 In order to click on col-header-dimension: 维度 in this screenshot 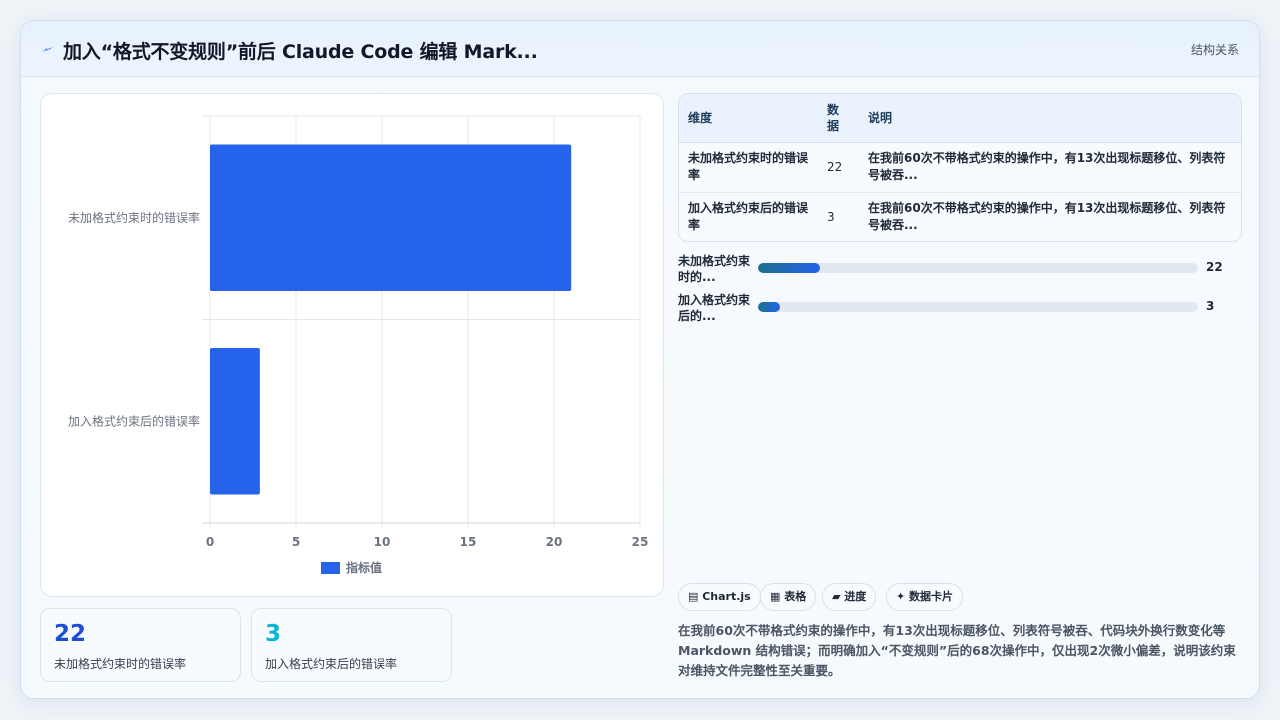, I will do `click(748, 118)`.